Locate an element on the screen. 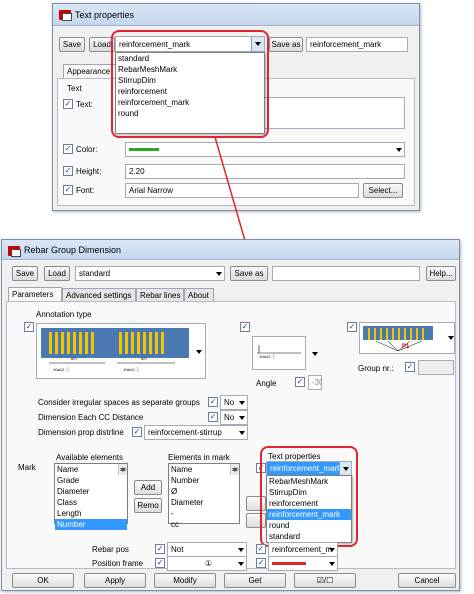 This screenshot has width=474, height=594. cancel-button: Cancel is located at coordinates (427, 580).